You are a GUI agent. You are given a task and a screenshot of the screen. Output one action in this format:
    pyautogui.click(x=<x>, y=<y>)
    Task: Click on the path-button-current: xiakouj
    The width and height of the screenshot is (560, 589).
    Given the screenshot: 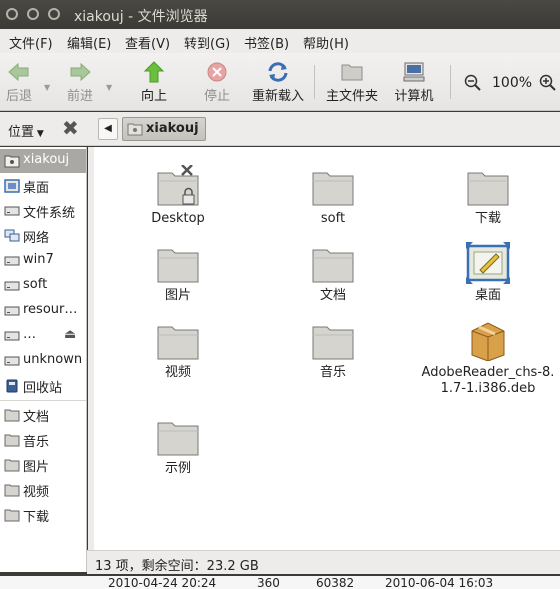 What is the action you would take?
    pyautogui.click(x=164, y=129)
    